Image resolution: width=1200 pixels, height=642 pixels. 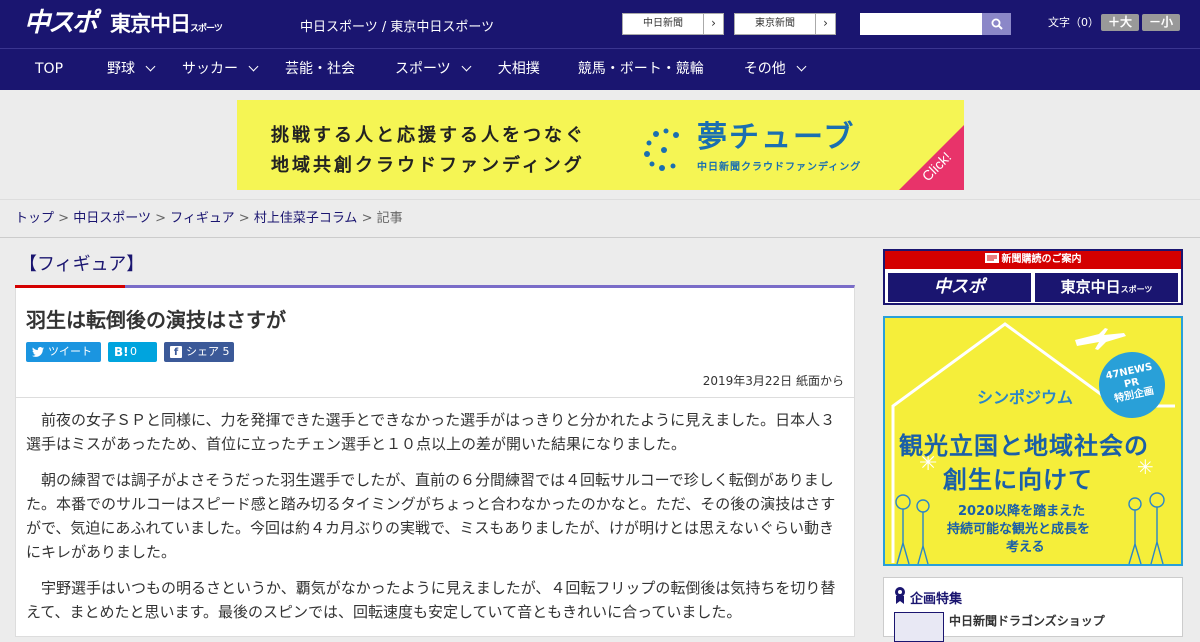 What do you see at coordinates (991, 258) in the screenshot?
I see `newspaper-icon` at bounding box center [991, 258].